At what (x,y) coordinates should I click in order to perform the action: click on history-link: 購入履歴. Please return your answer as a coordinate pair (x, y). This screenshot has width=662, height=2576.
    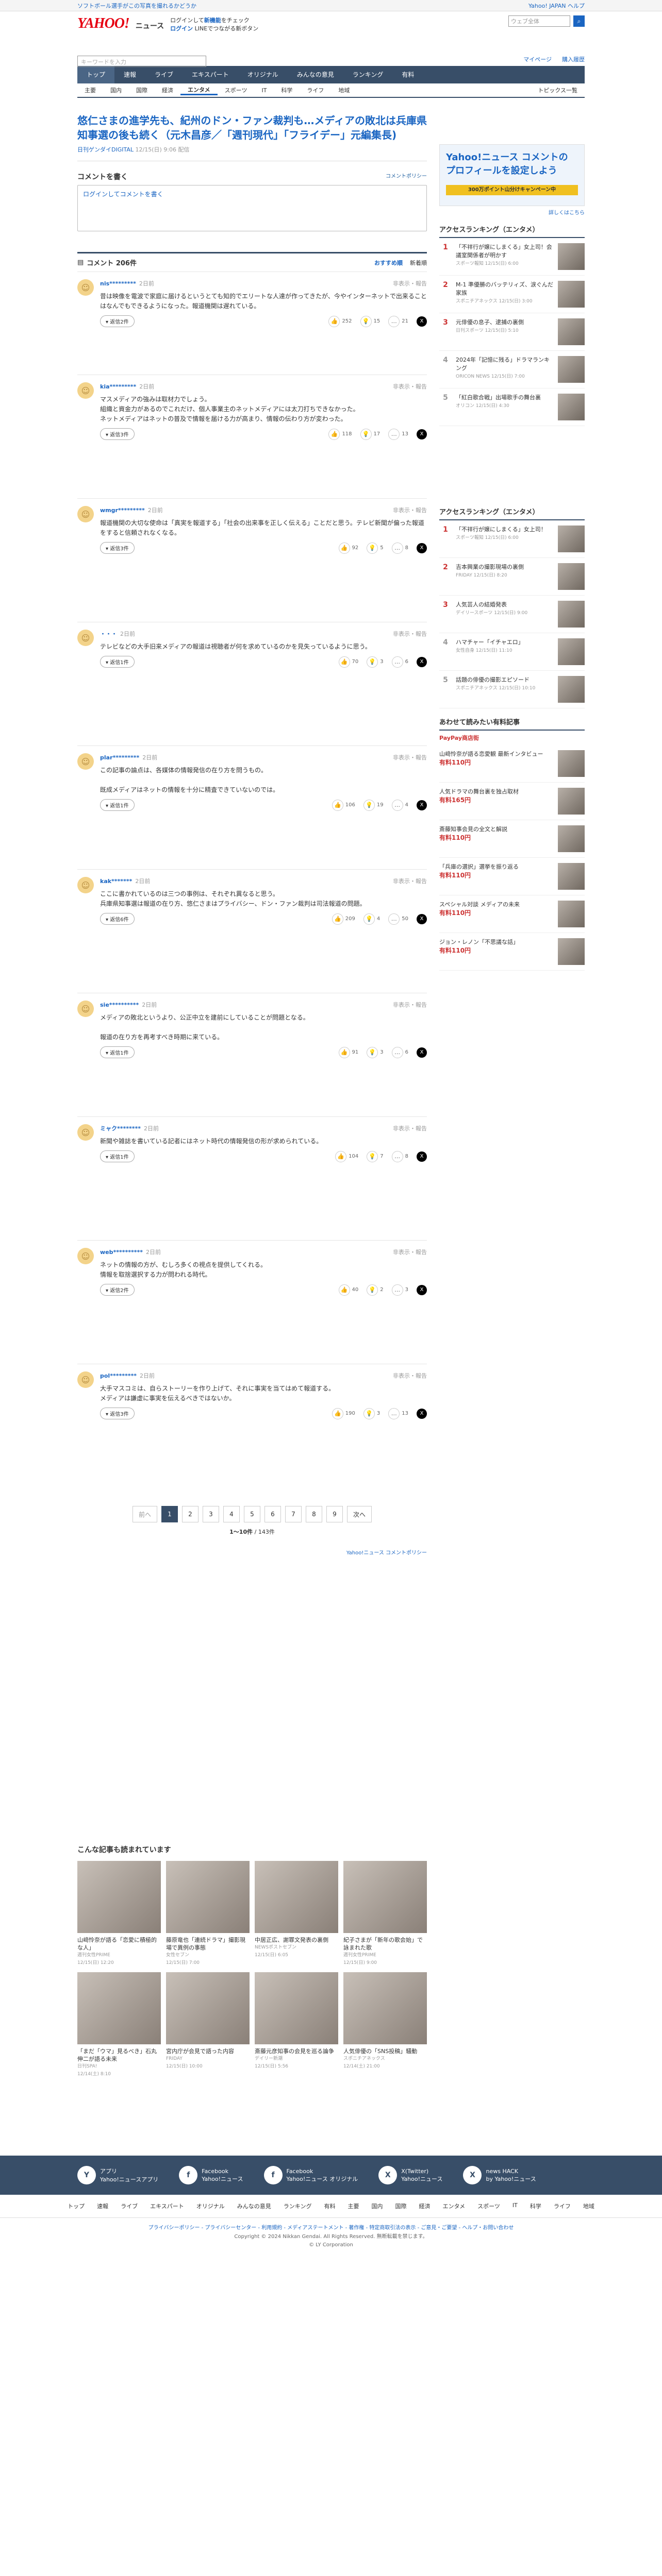
    Looking at the image, I should click on (573, 59).